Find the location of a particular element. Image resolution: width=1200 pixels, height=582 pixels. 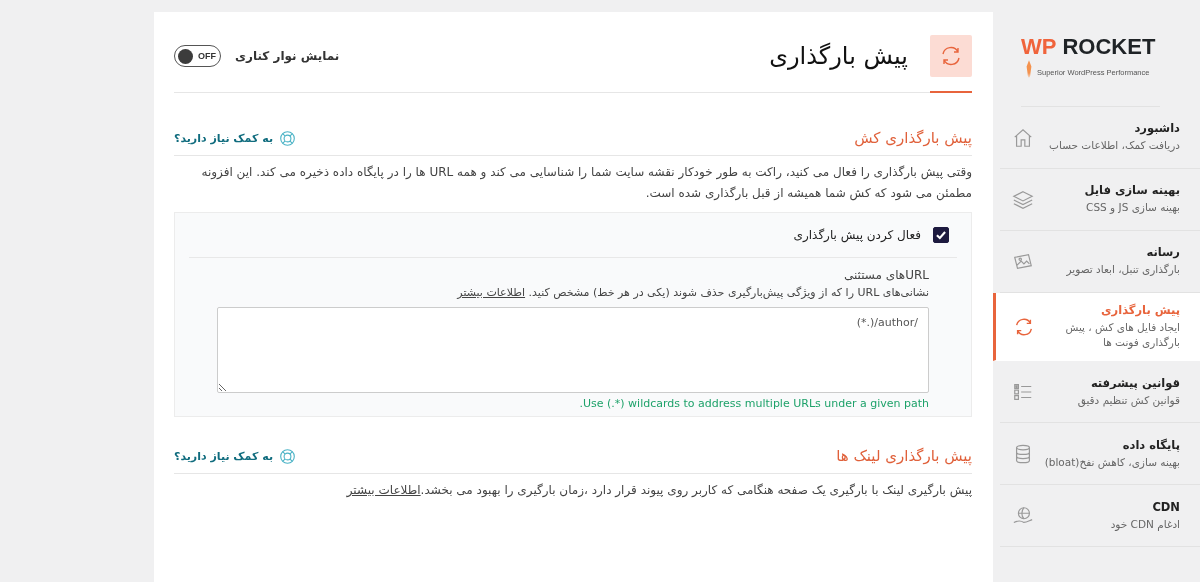

field-label: URLهای مستثنی is located at coordinates (886, 275).